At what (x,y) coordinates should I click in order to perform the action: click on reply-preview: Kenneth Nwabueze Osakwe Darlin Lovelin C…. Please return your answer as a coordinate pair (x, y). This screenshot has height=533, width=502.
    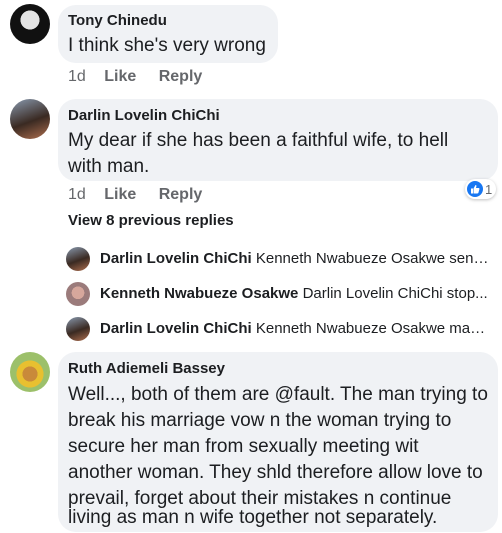
    Looking at the image, I should click on (281, 294).